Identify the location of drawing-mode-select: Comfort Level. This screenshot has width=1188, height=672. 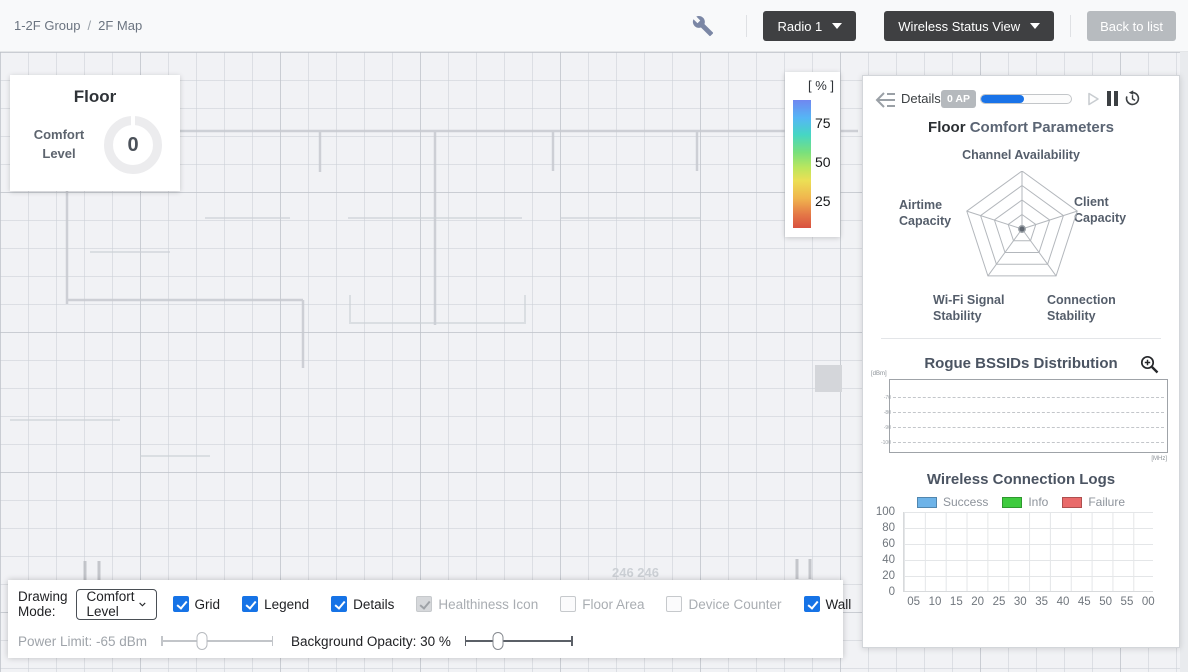
(116, 604).